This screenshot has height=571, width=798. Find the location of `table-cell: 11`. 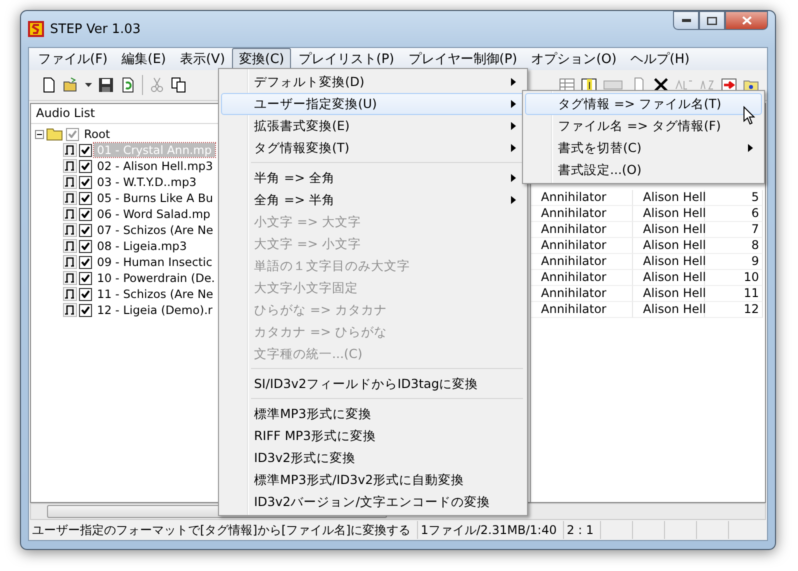

table-cell: 11 is located at coordinates (734, 294).